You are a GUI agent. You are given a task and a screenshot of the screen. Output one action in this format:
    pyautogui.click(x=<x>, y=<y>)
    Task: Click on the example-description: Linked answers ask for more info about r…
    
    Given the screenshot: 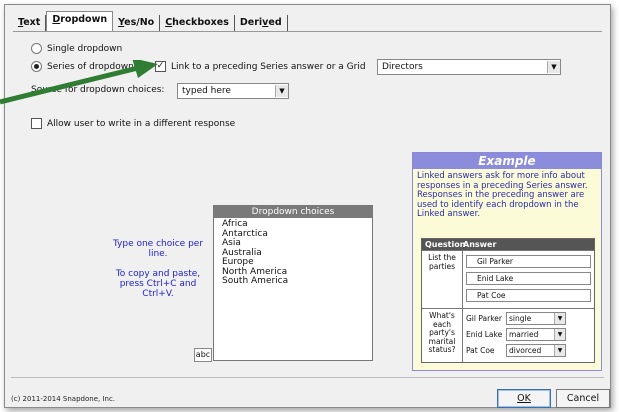 What is the action you would take?
    pyautogui.click(x=502, y=195)
    